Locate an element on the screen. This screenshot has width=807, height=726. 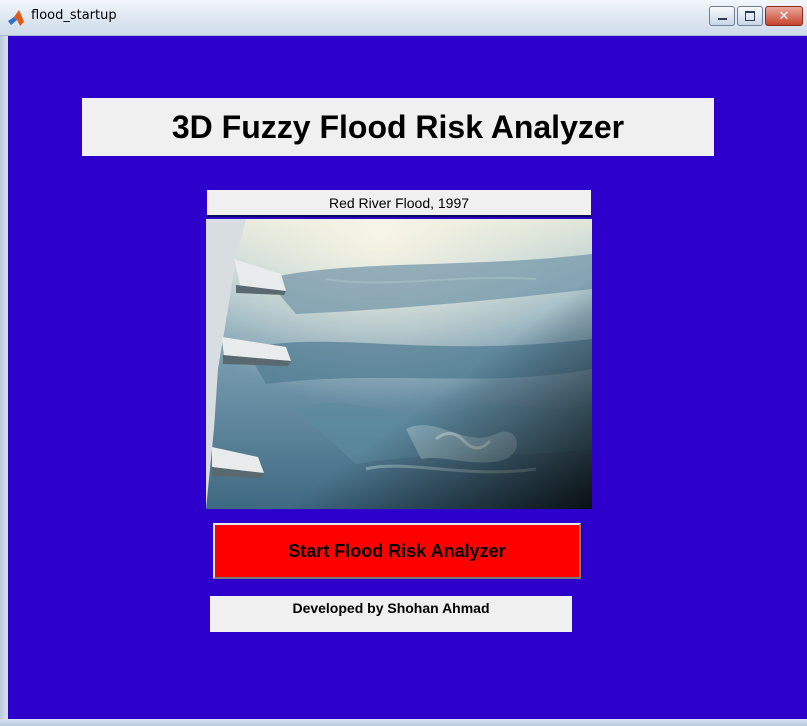
page-title: 3D Fuzzy Flood Risk Analyzer is located at coordinates (398, 126).